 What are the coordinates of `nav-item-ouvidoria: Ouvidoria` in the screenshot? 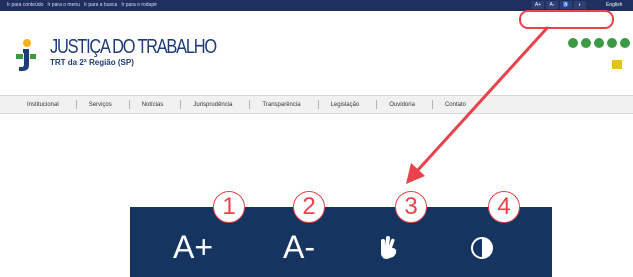 It's located at (402, 105).